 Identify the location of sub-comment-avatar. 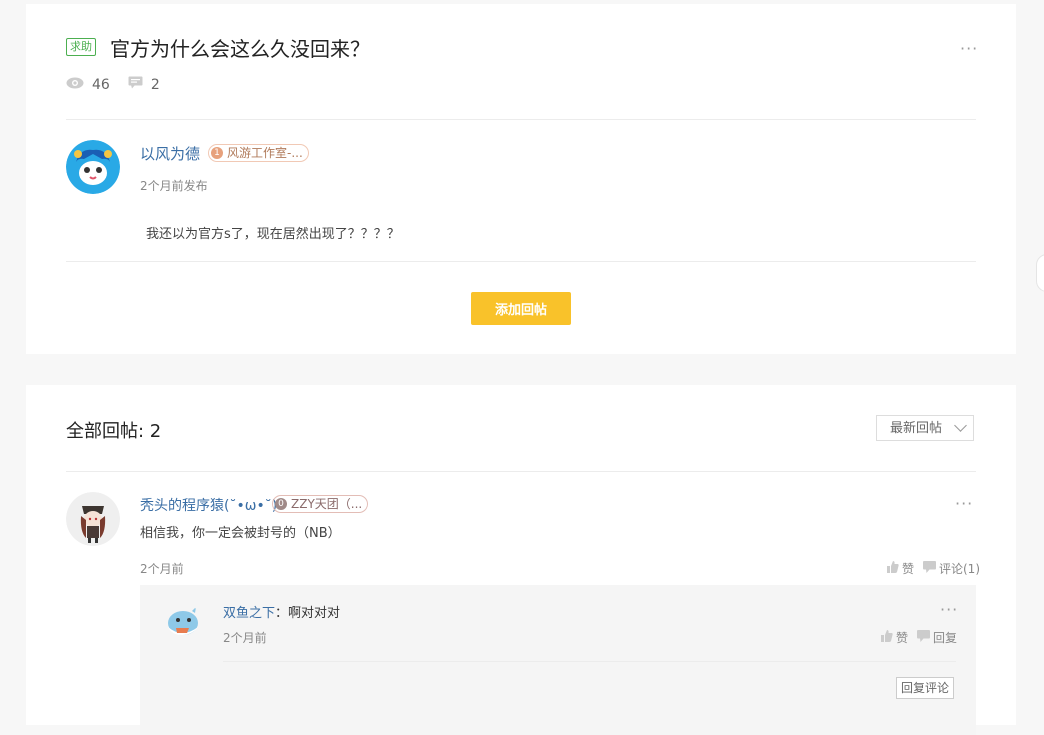
(182, 623).